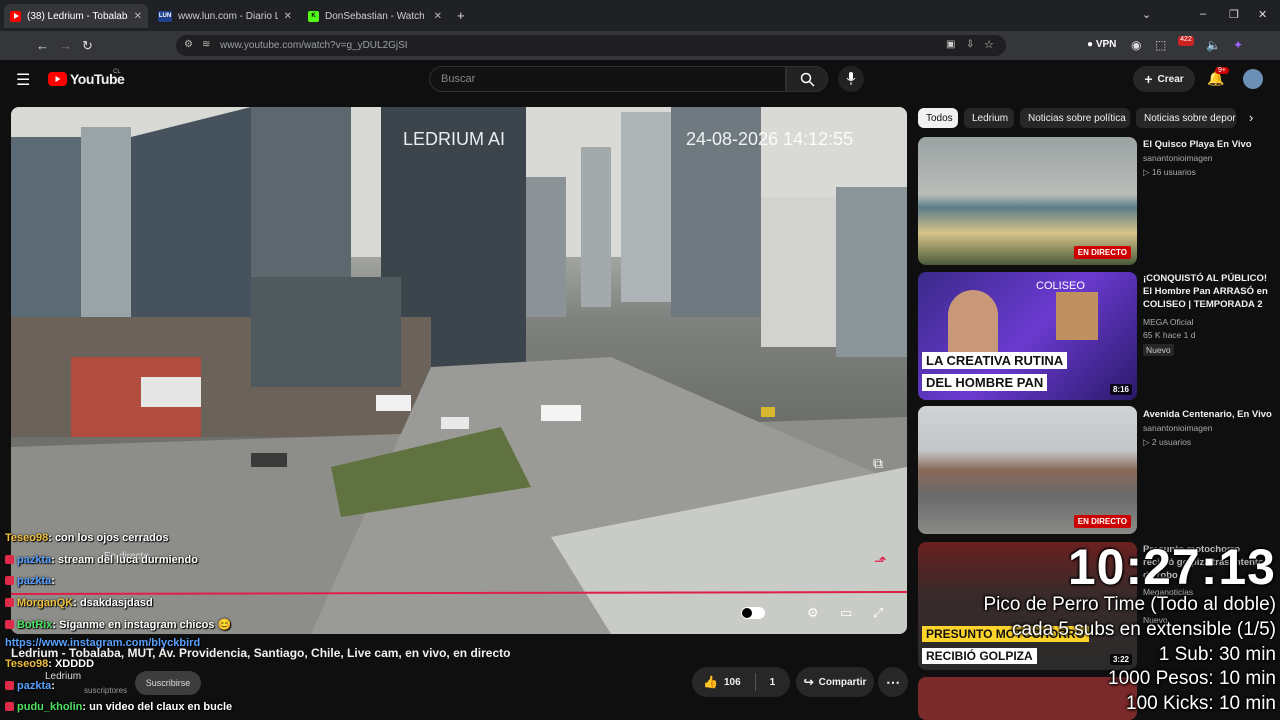  I want to click on duration-badge: 8:16, so click(1120, 389).